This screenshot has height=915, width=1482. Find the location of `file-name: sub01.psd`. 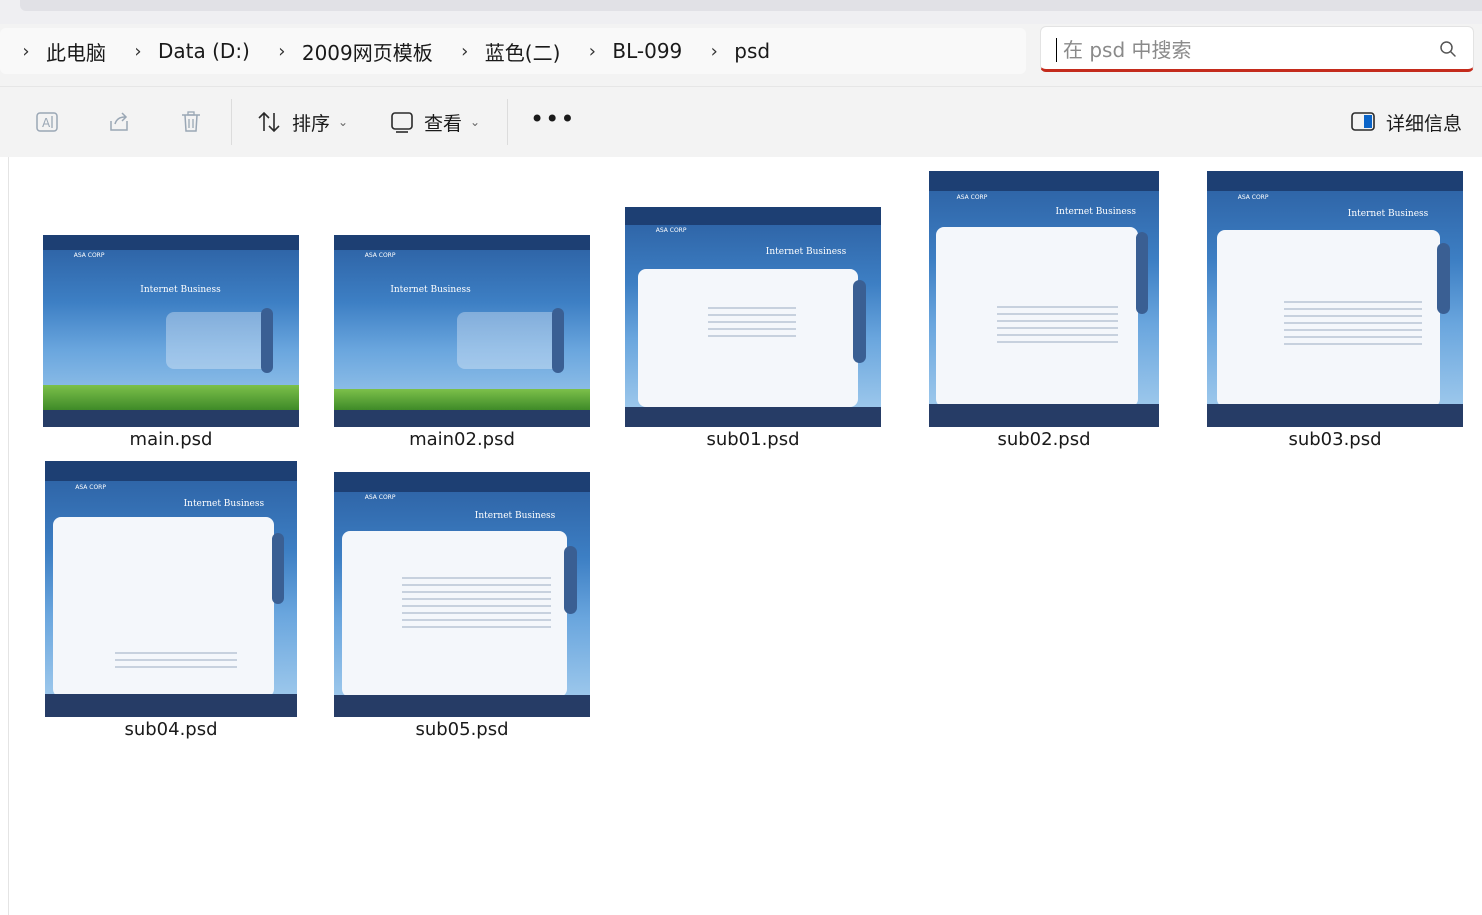

file-name: sub01.psd is located at coordinates (753, 439).